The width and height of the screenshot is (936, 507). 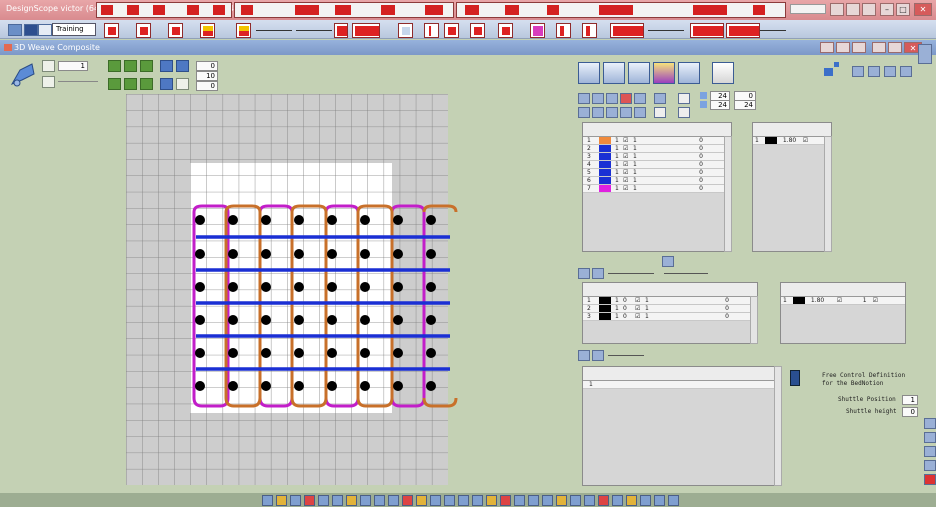 I want to click on weft-scrollbar, so click(x=728, y=194).